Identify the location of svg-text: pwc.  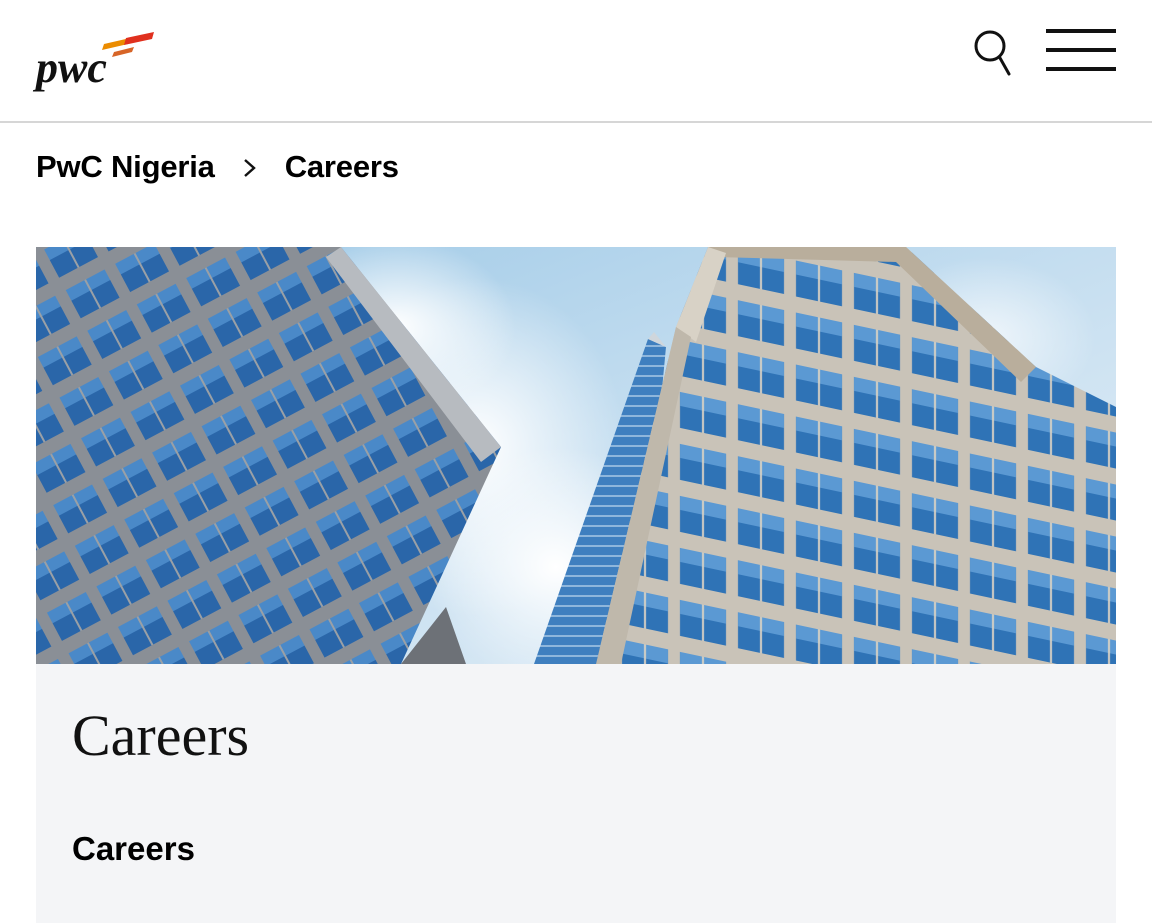
(69, 67).